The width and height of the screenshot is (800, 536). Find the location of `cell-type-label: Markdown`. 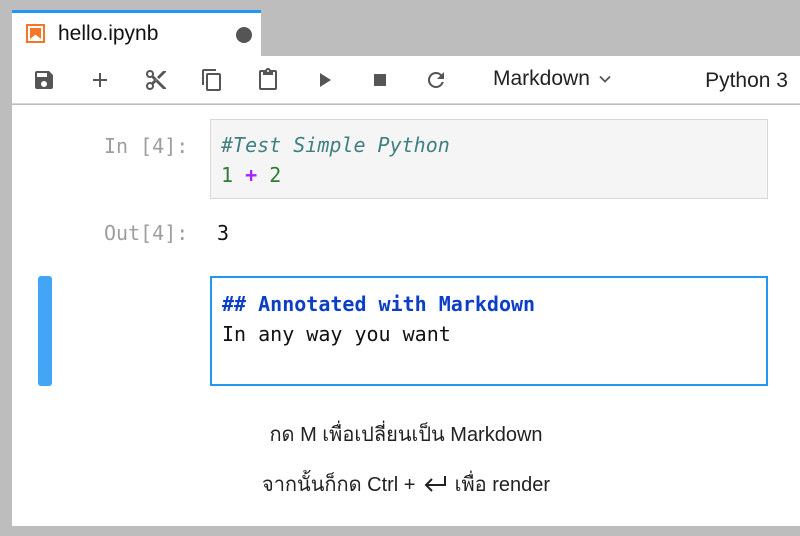

cell-type-label: Markdown is located at coordinates (541, 78).